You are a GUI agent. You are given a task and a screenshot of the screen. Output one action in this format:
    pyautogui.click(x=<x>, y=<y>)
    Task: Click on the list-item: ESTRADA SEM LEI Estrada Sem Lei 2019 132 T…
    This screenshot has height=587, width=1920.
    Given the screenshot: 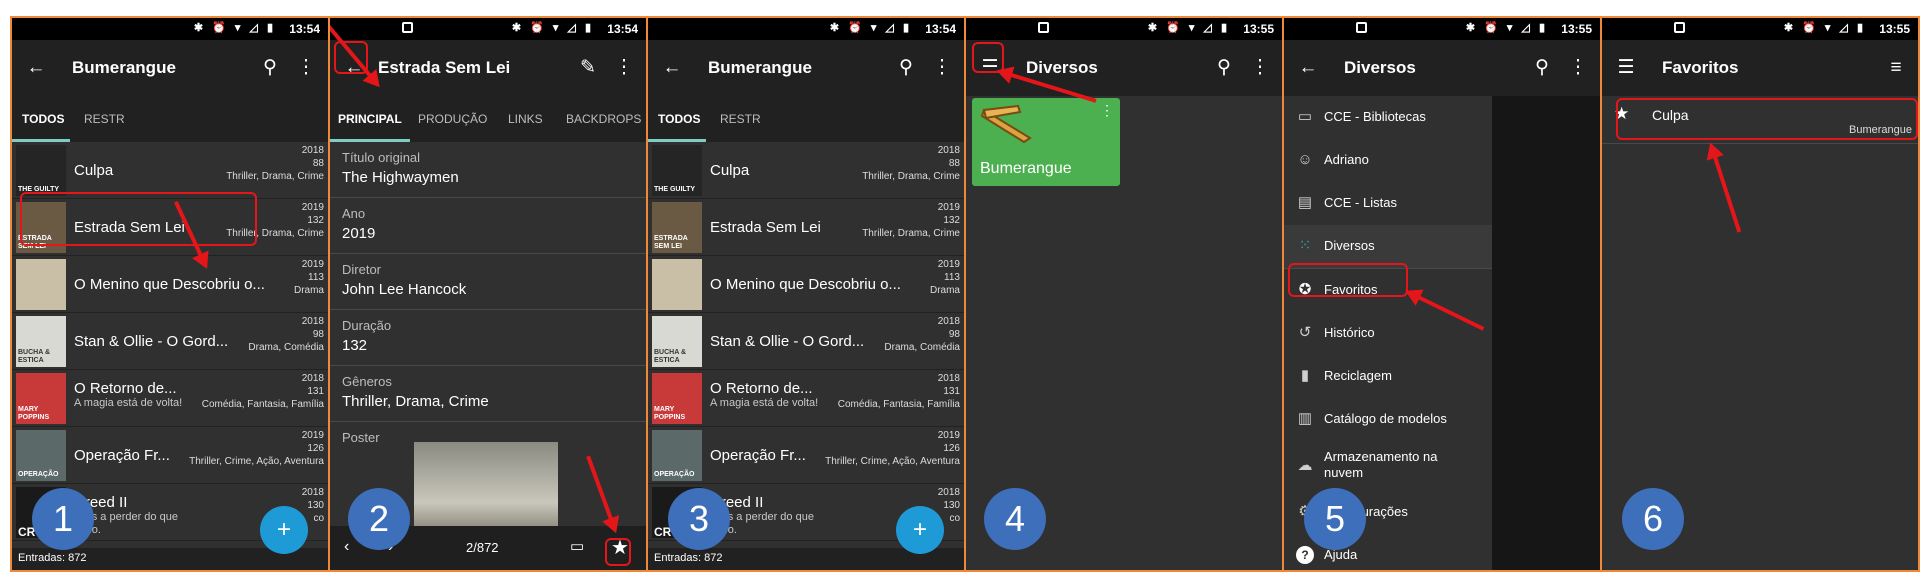 What is the action you would take?
    pyautogui.click(x=806, y=227)
    